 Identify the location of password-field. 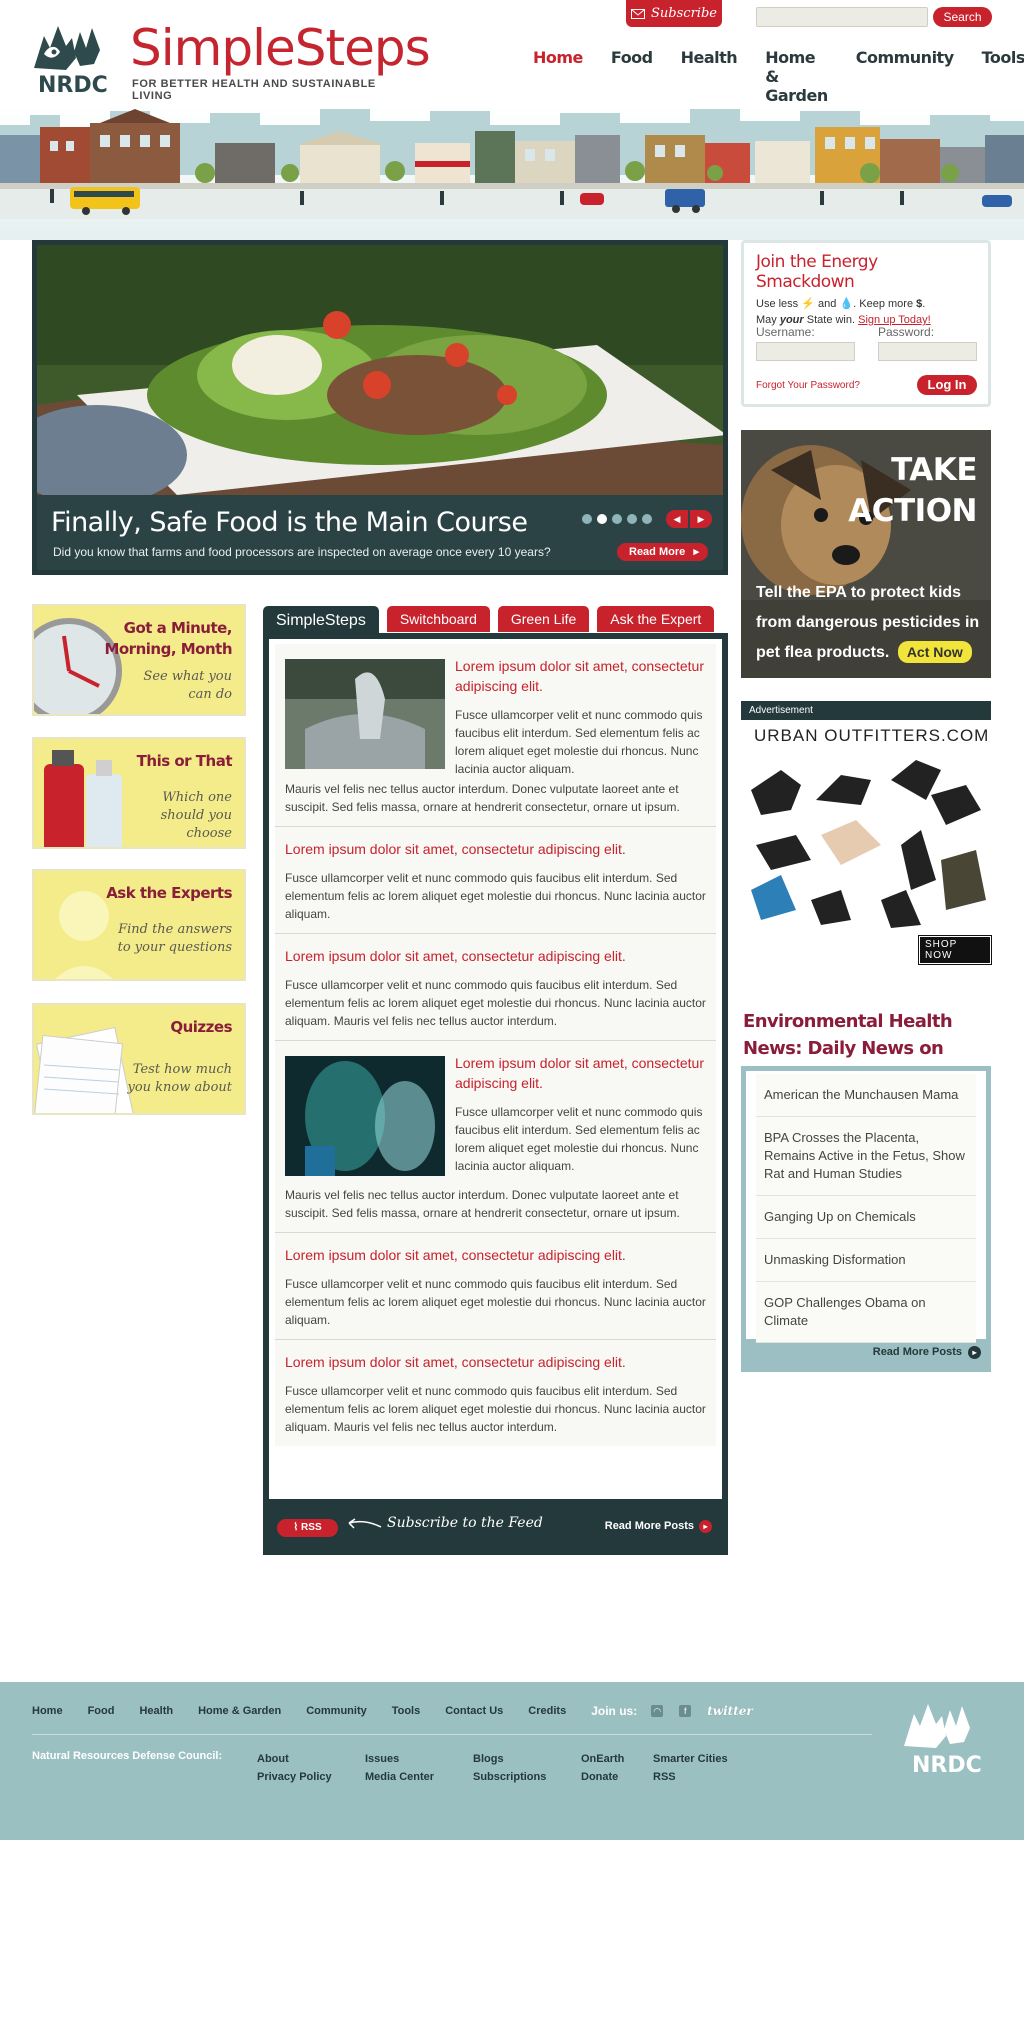
(927, 351).